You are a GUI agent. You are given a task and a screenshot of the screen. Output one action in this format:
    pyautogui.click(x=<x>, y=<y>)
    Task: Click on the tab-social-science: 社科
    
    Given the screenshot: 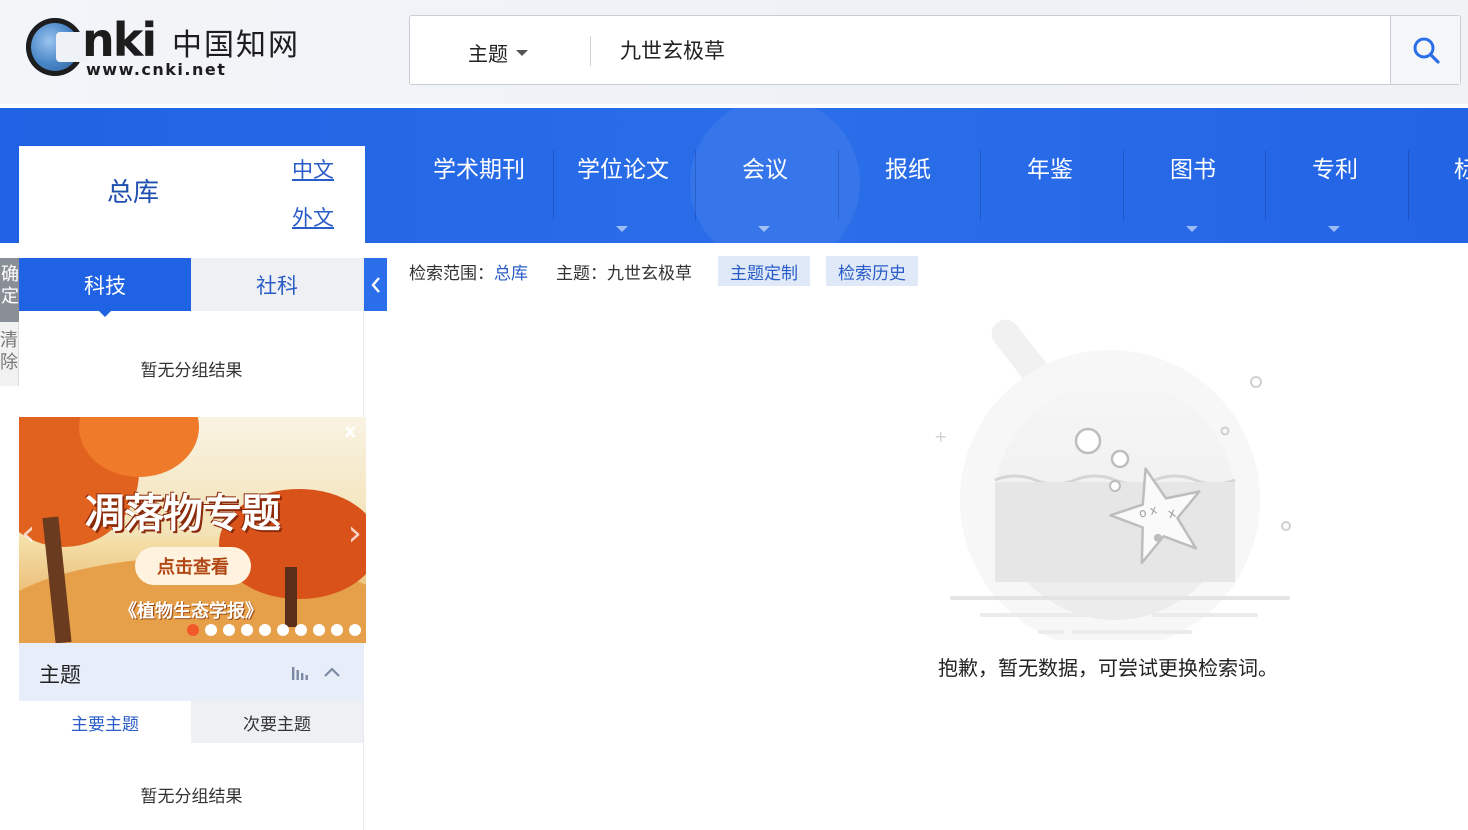 What is the action you would take?
    pyautogui.click(x=277, y=284)
    